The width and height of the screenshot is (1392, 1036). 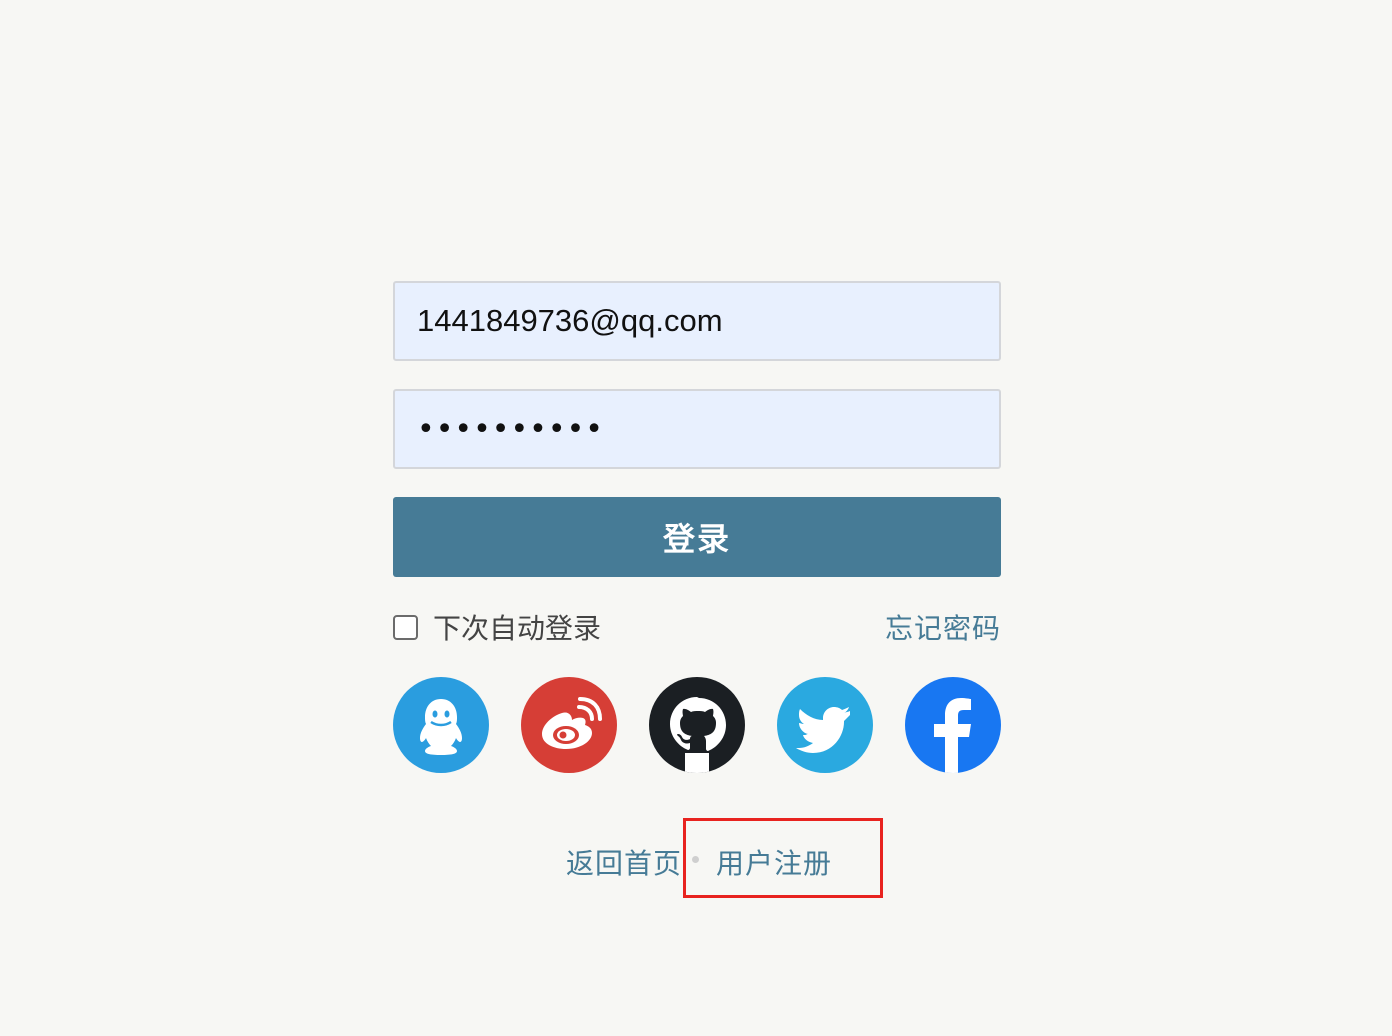 I want to click on remember-checkbox, so click(x=405, y=627).